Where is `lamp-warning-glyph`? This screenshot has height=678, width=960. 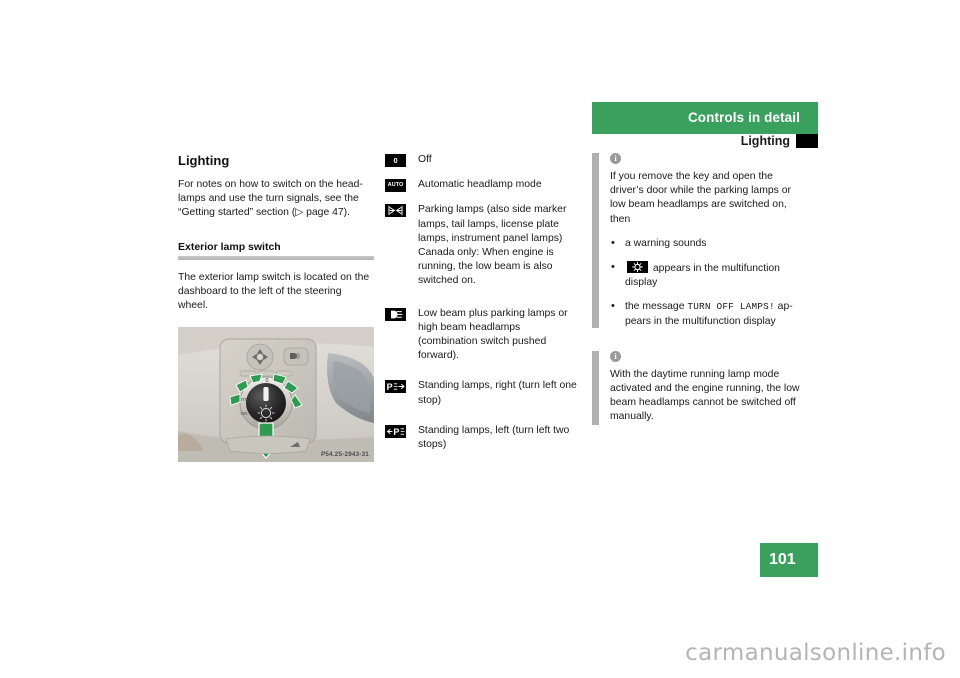 lamp-warning-glyph is located at coordinates (637, 267).